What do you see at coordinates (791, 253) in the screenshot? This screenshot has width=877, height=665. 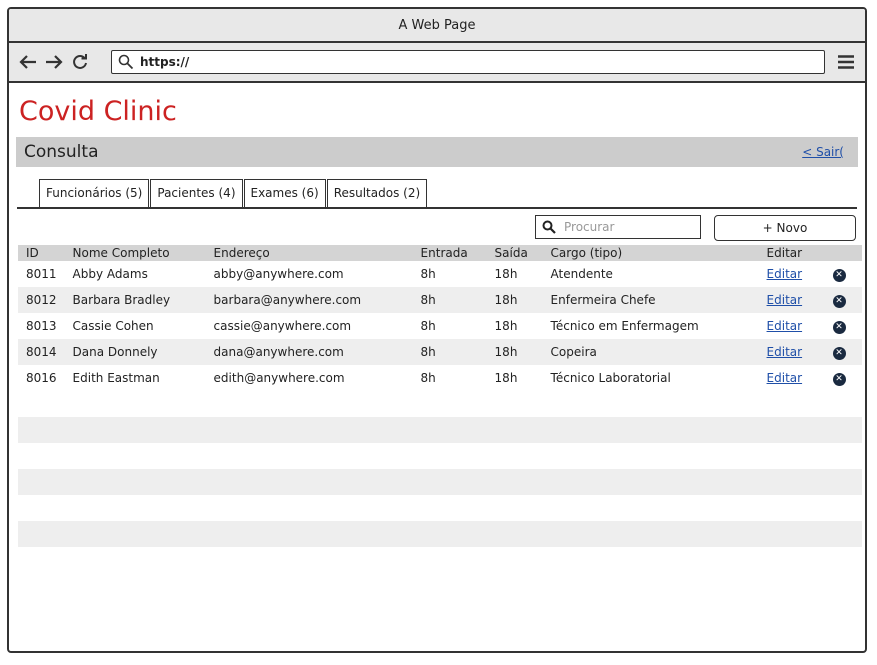 I see `column-header-edit: Editar` at bounding box center [791, 253].